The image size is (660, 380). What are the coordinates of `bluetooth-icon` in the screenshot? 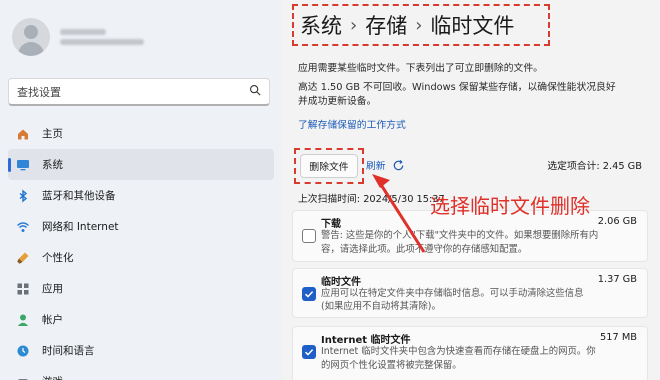 It's located at (23, 196).